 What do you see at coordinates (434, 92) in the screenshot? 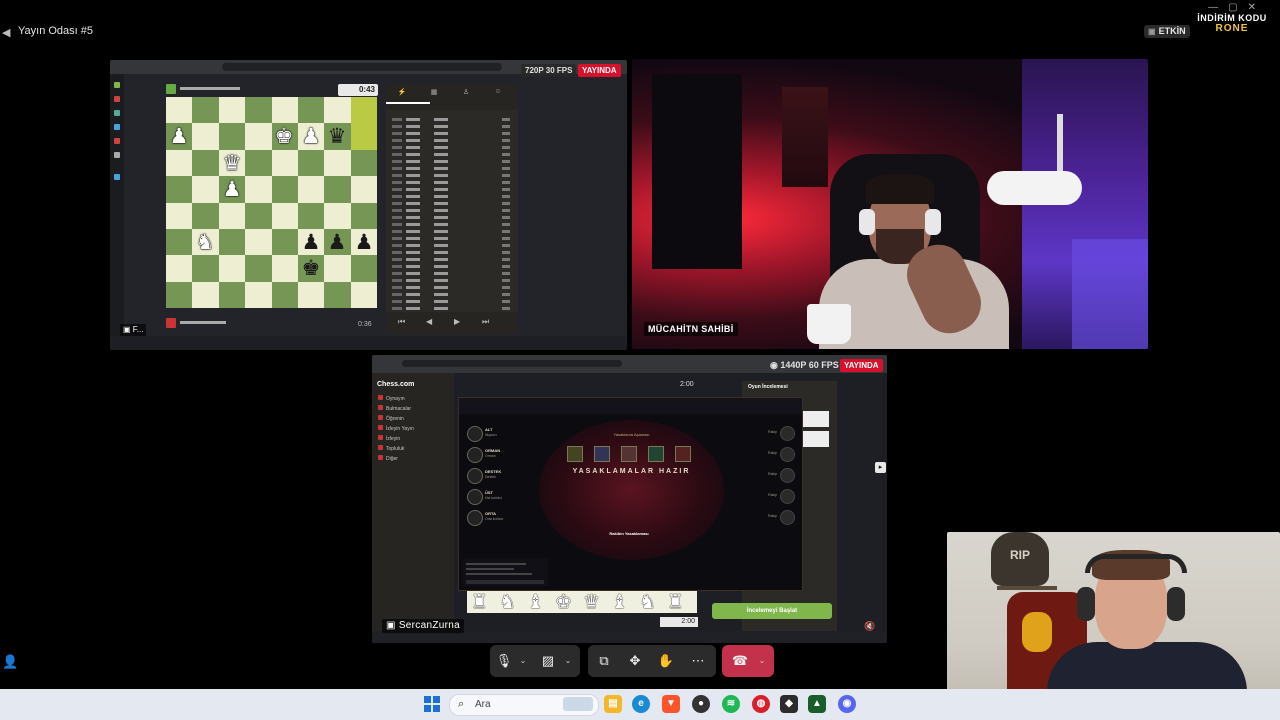
I see `tab-new-game-icon: ▦` at bounding box center [434, 92].